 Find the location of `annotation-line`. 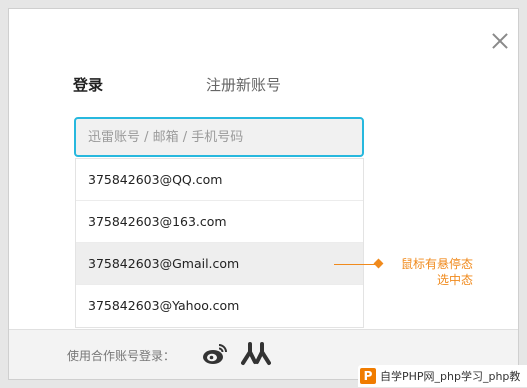

annotation-line is located at coordinates (356, 264).